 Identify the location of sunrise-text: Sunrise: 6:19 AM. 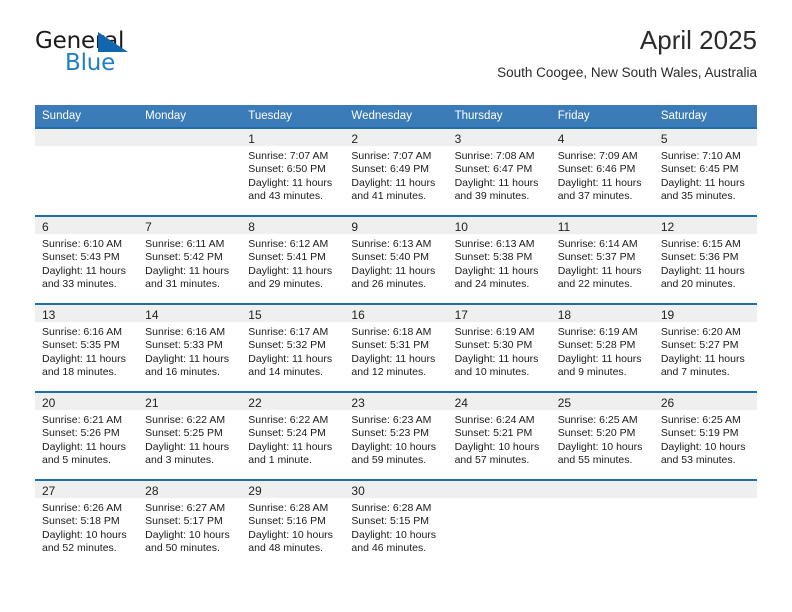
(597, 332).